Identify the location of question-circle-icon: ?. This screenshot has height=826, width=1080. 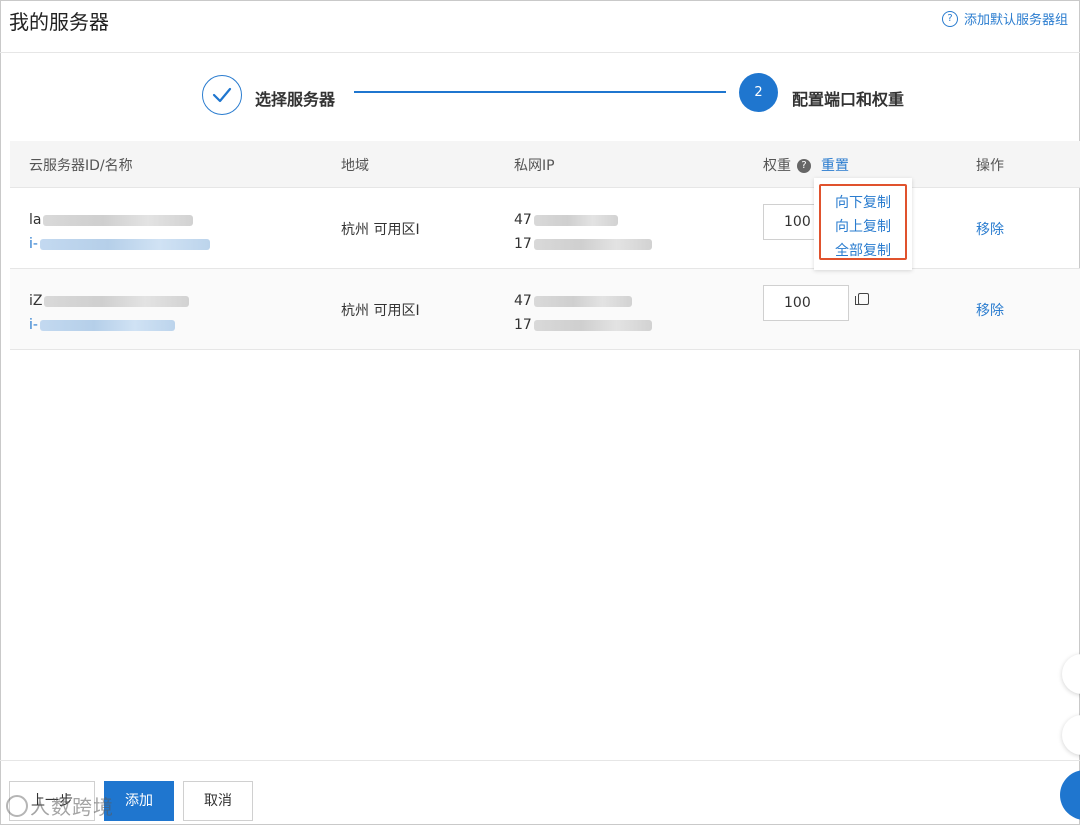
(949, 18).